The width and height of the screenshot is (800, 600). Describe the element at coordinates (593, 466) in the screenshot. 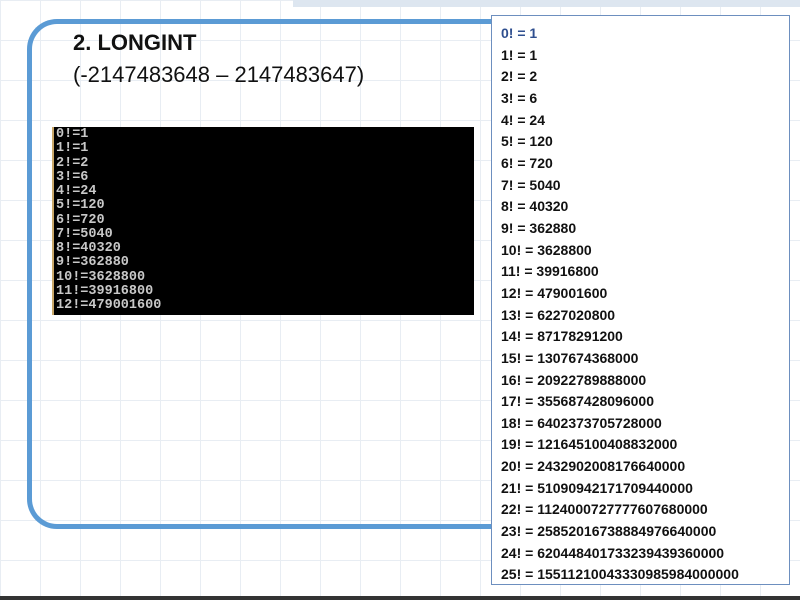

I see `factorial-item: 20! = 2432902008176640000` at that location.